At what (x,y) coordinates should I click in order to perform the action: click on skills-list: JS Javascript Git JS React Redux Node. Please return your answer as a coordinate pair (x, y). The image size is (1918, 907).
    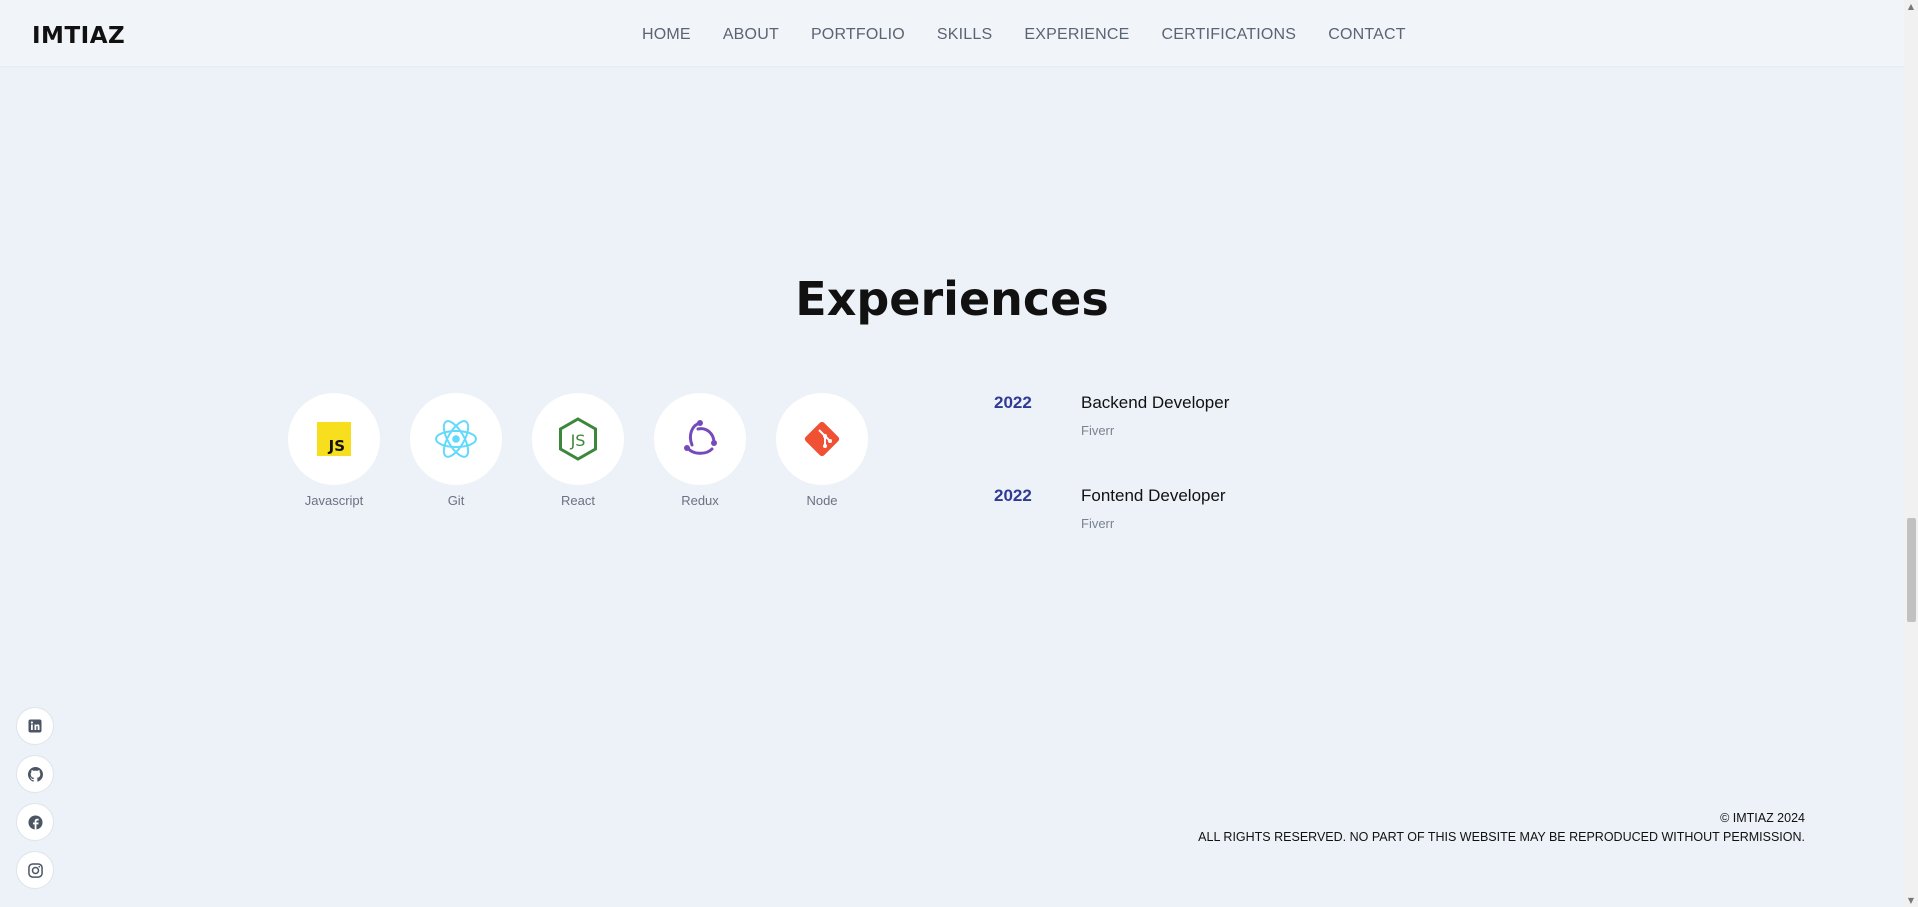
    Looking at the image, I should click on (593, 450).